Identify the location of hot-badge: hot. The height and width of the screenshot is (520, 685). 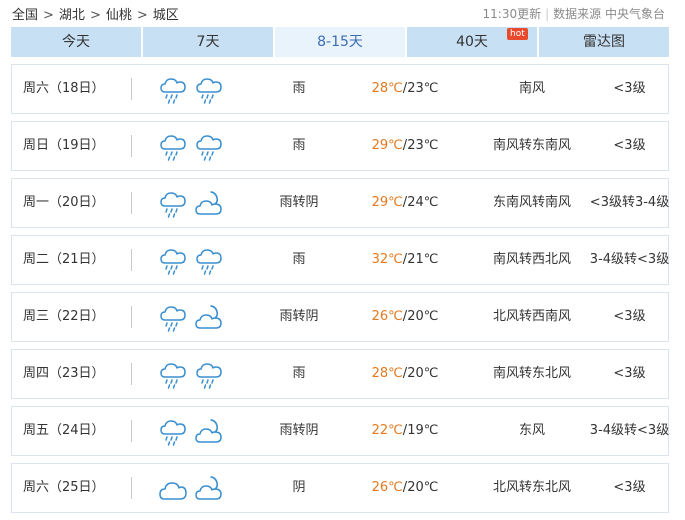
(517, 34).